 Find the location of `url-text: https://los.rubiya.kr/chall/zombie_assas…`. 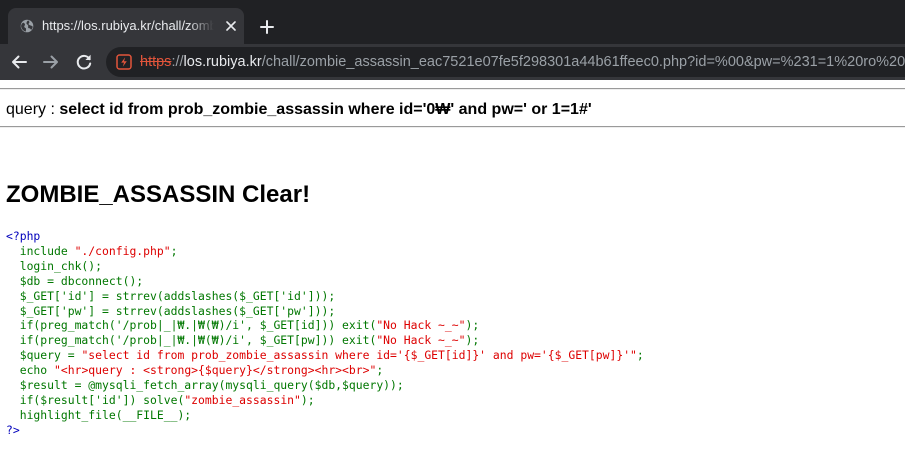

url-text: https://los.rubiya.kr/chall/zombie_assas… is located at coordinates (522, 62).